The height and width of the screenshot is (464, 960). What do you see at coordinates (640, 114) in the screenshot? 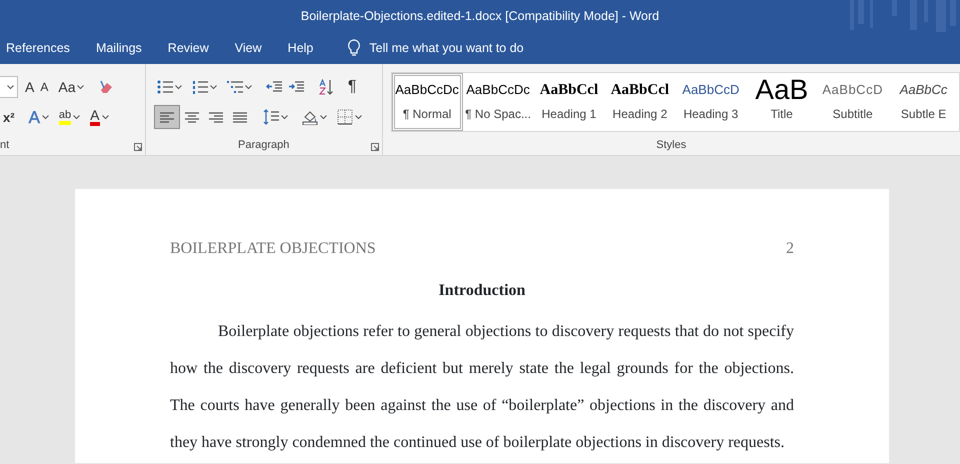
I see `style-name: Heading 2` at bounding box center [640, 114].